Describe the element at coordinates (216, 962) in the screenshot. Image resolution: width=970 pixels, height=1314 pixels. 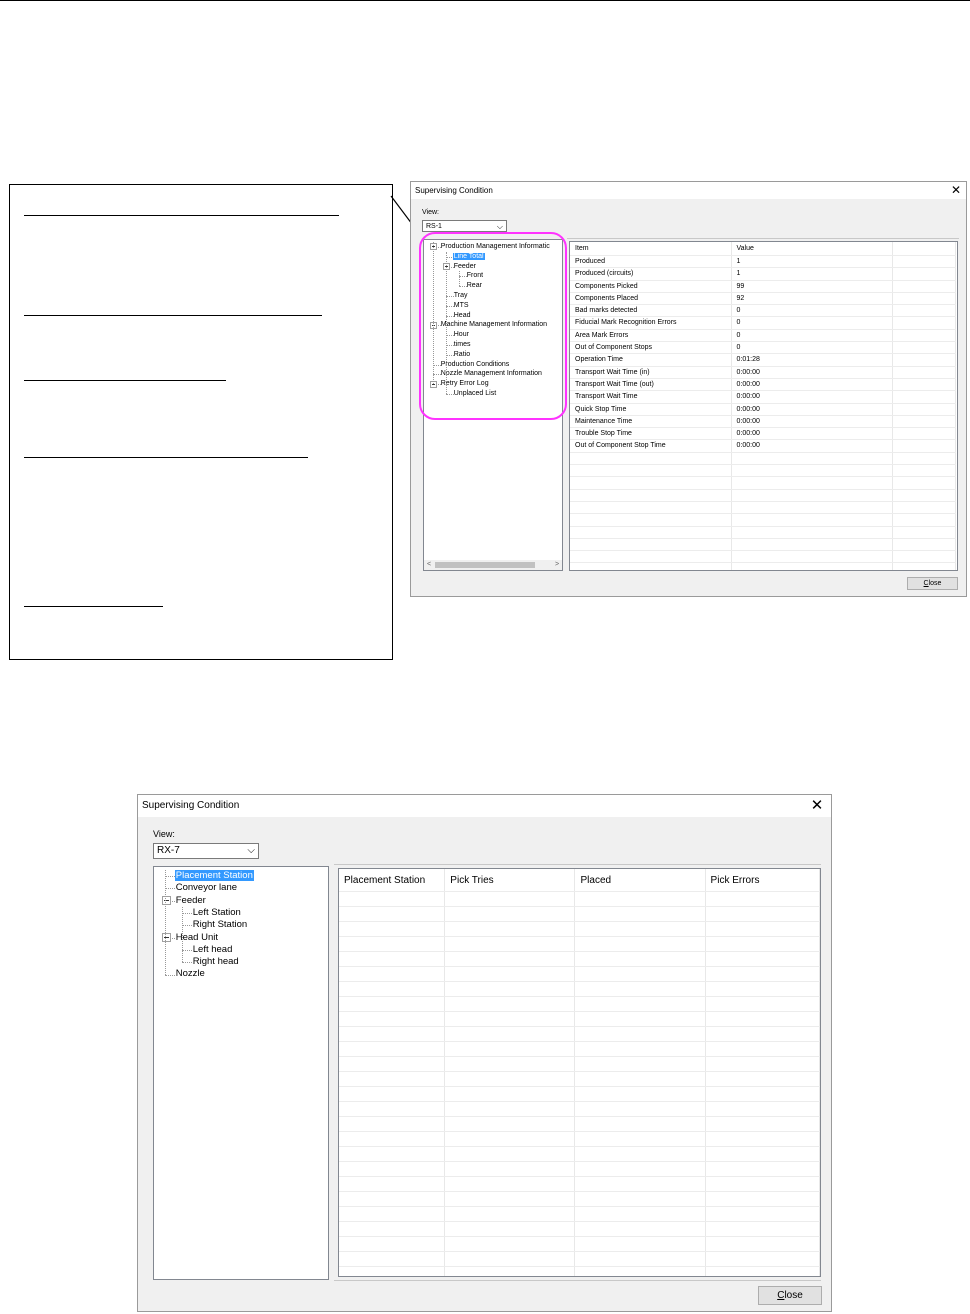
I see `tree-item: Right head` at that location.